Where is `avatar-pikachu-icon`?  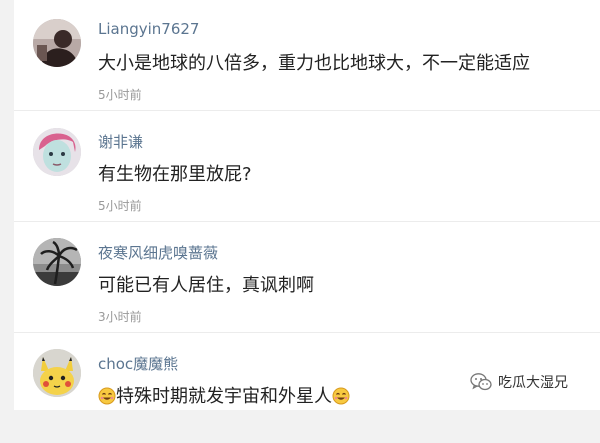 avatar-pikachu-icon is located at coordinates (57, 373).